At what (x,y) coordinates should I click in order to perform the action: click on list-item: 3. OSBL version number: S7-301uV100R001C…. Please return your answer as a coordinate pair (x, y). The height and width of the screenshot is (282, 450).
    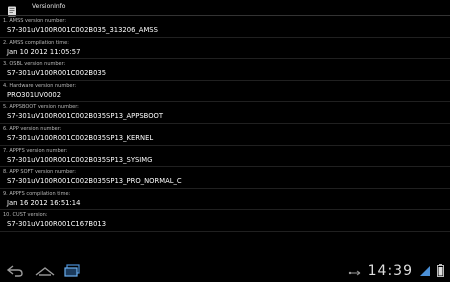
    Looking at the image, I should click on (225, 70).